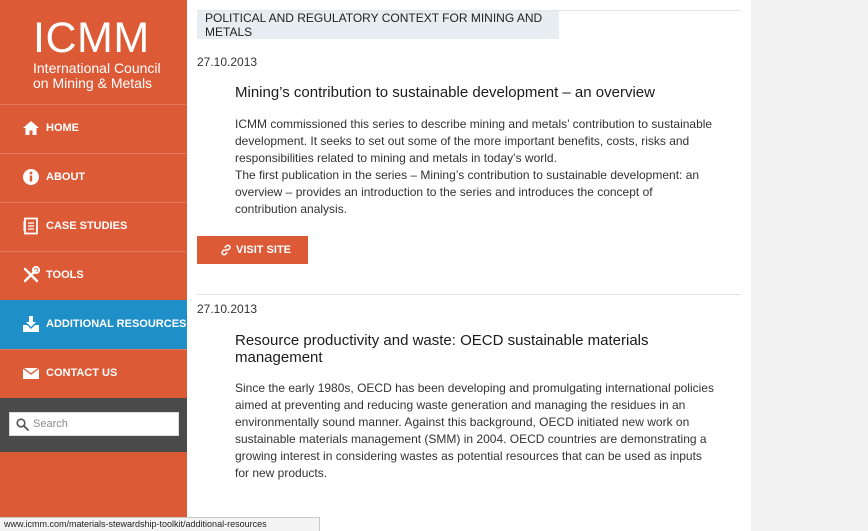  What do you see at coordinates (469, 294) in the screenshot?
I see `article-divider` at bounding box center [469, 294].